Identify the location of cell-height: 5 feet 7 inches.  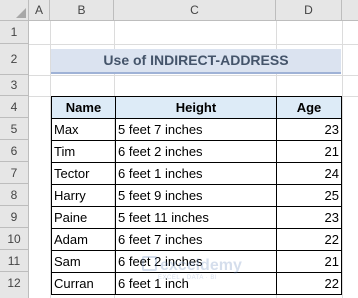
(196, 129).